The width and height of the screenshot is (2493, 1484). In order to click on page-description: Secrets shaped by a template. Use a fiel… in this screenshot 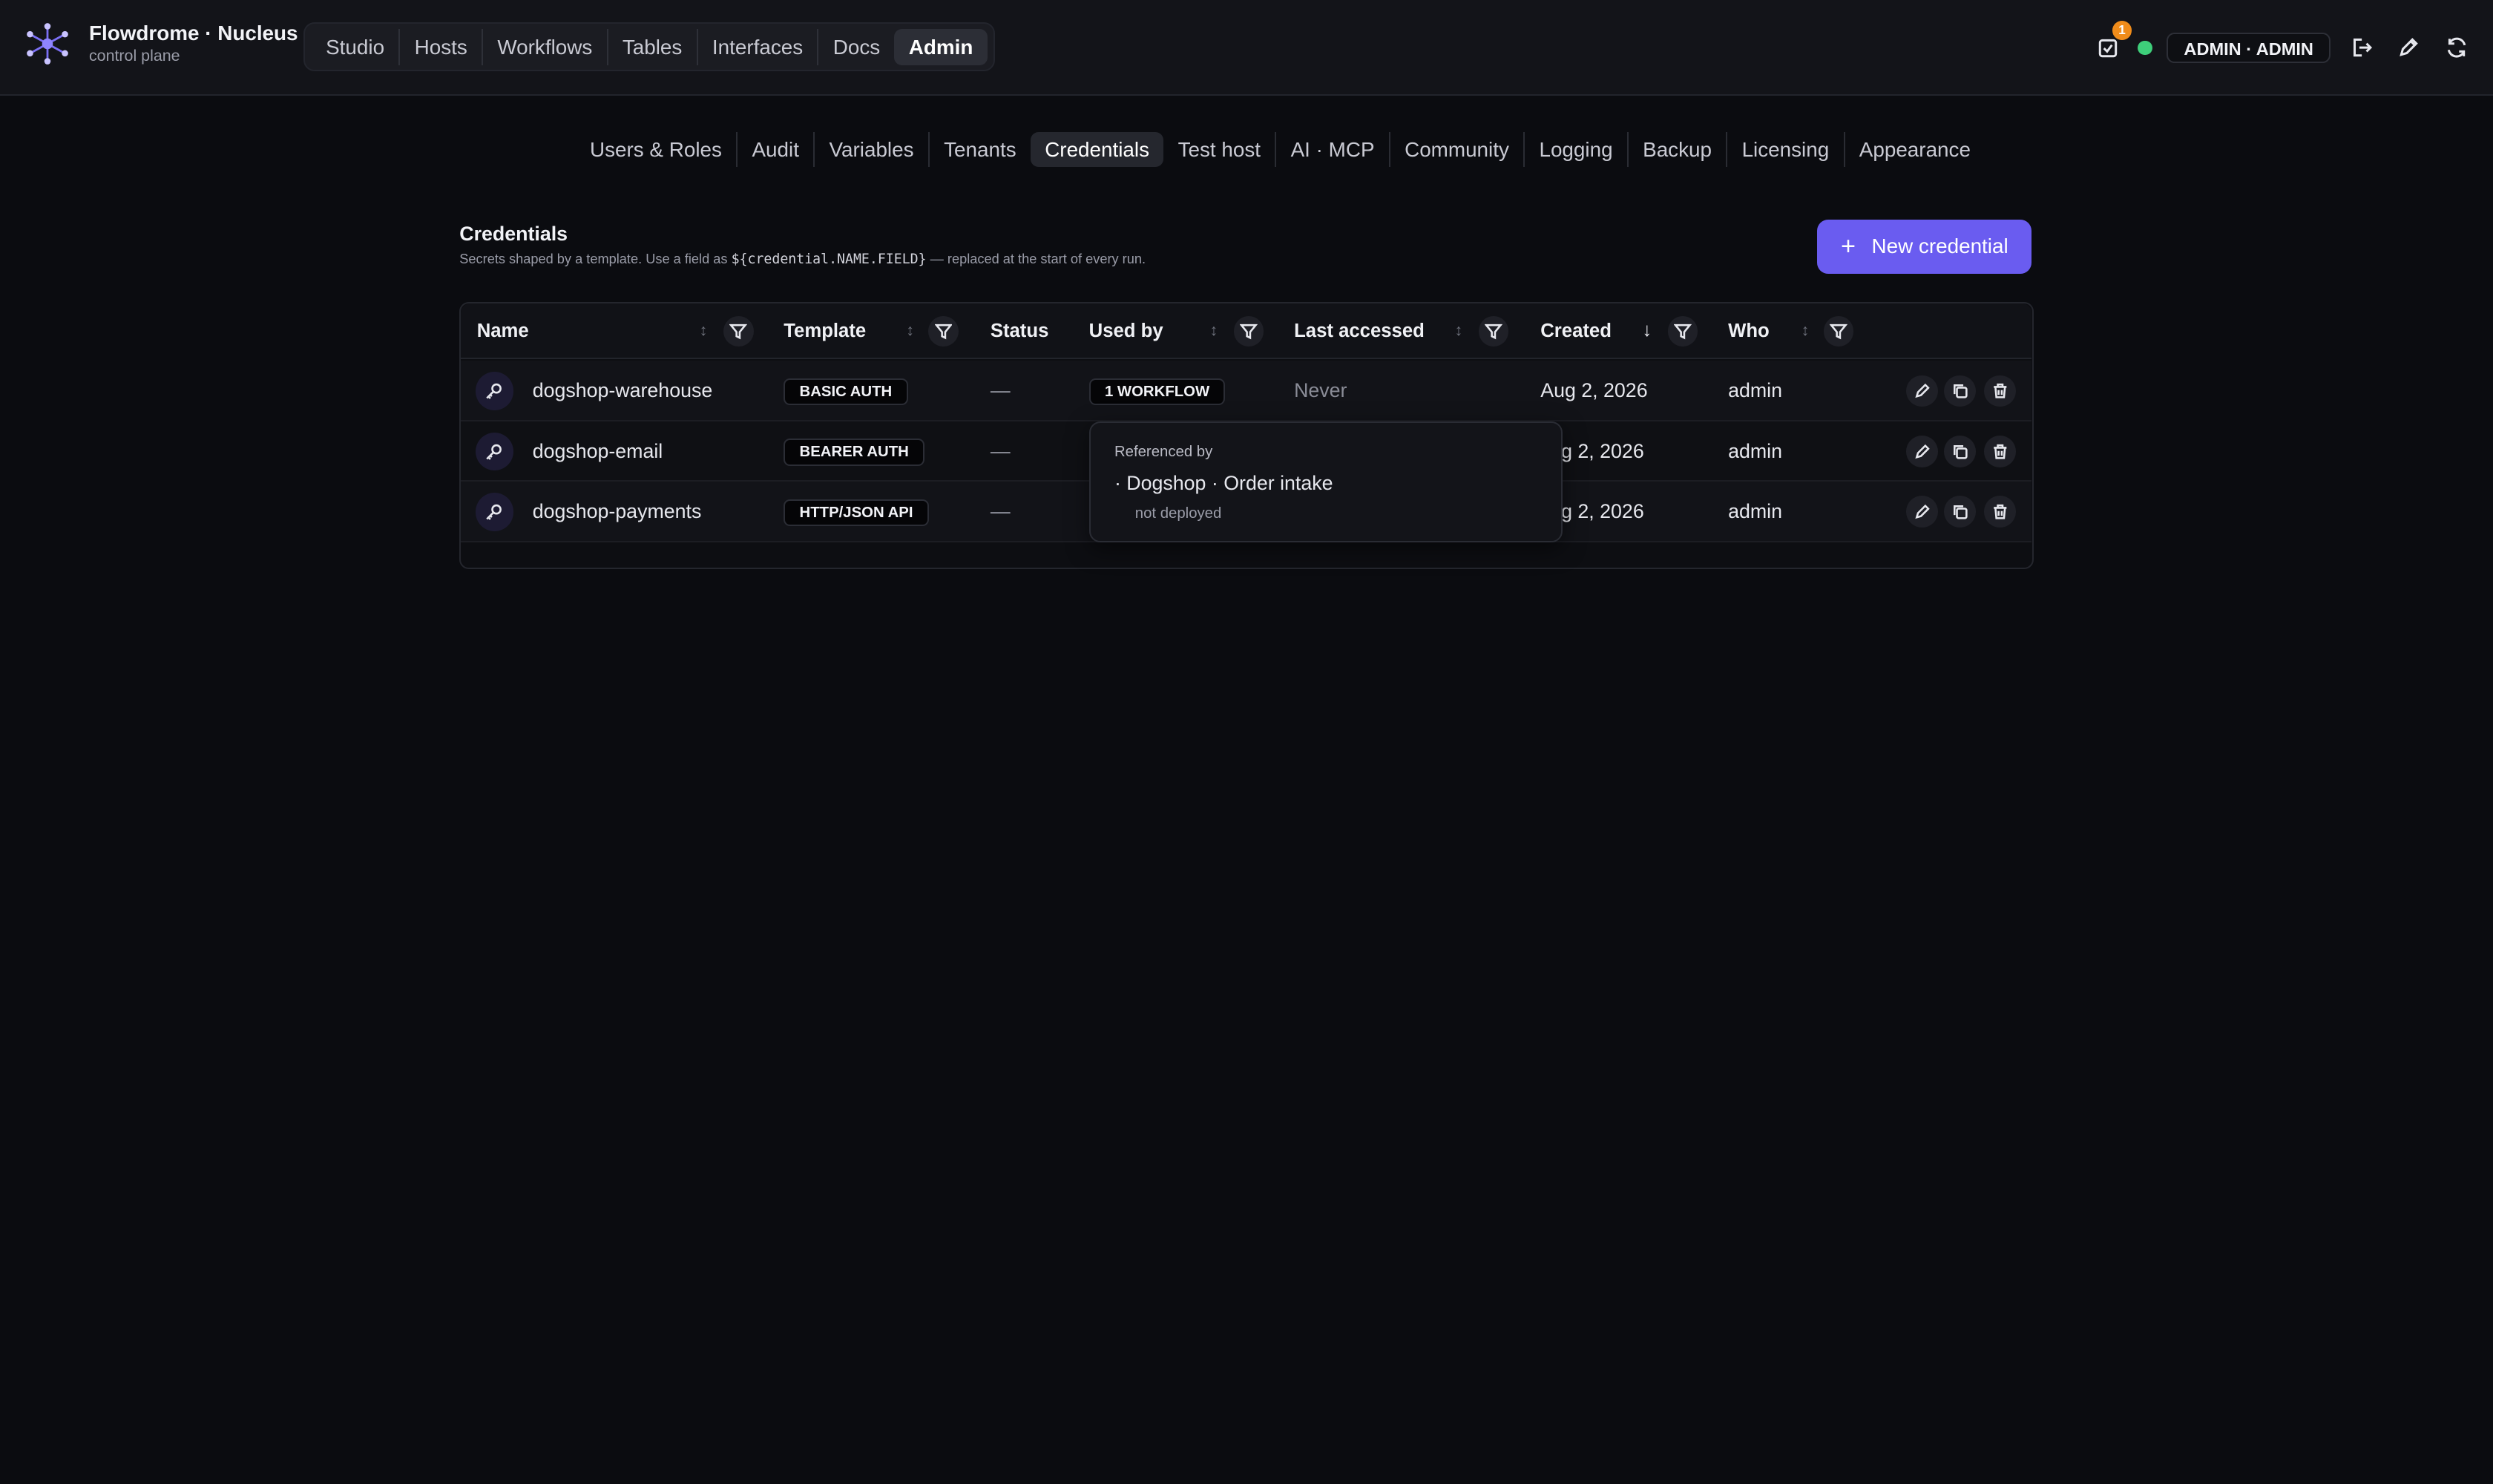, I will do `click(802, 259)`.